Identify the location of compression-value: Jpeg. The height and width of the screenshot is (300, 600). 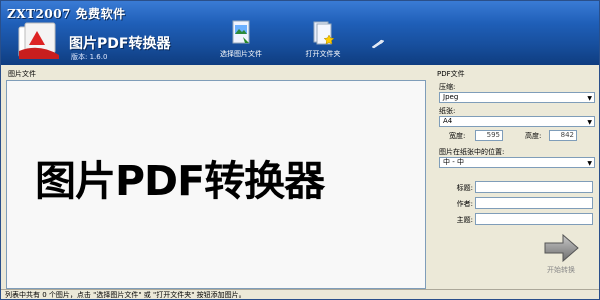
(451, 97).